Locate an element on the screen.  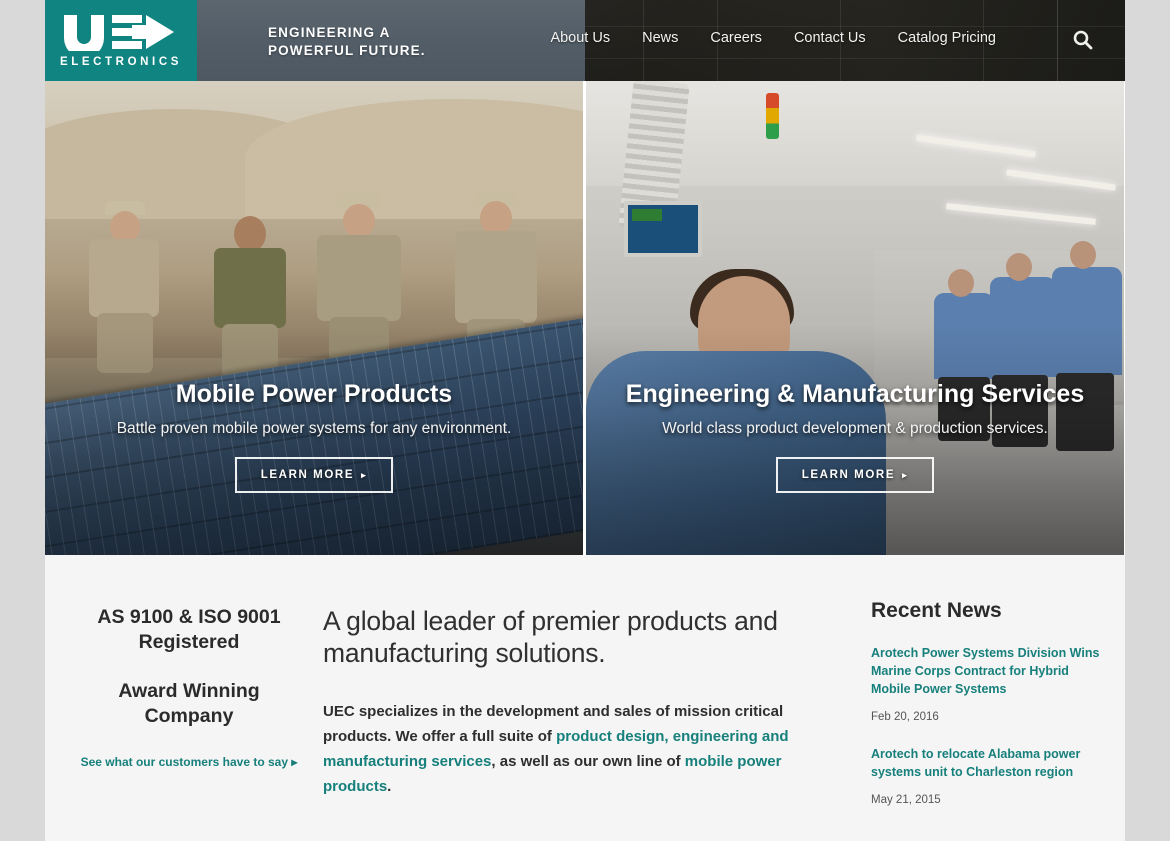
certification-line-2: Registered is located at coordinates (189, 642).